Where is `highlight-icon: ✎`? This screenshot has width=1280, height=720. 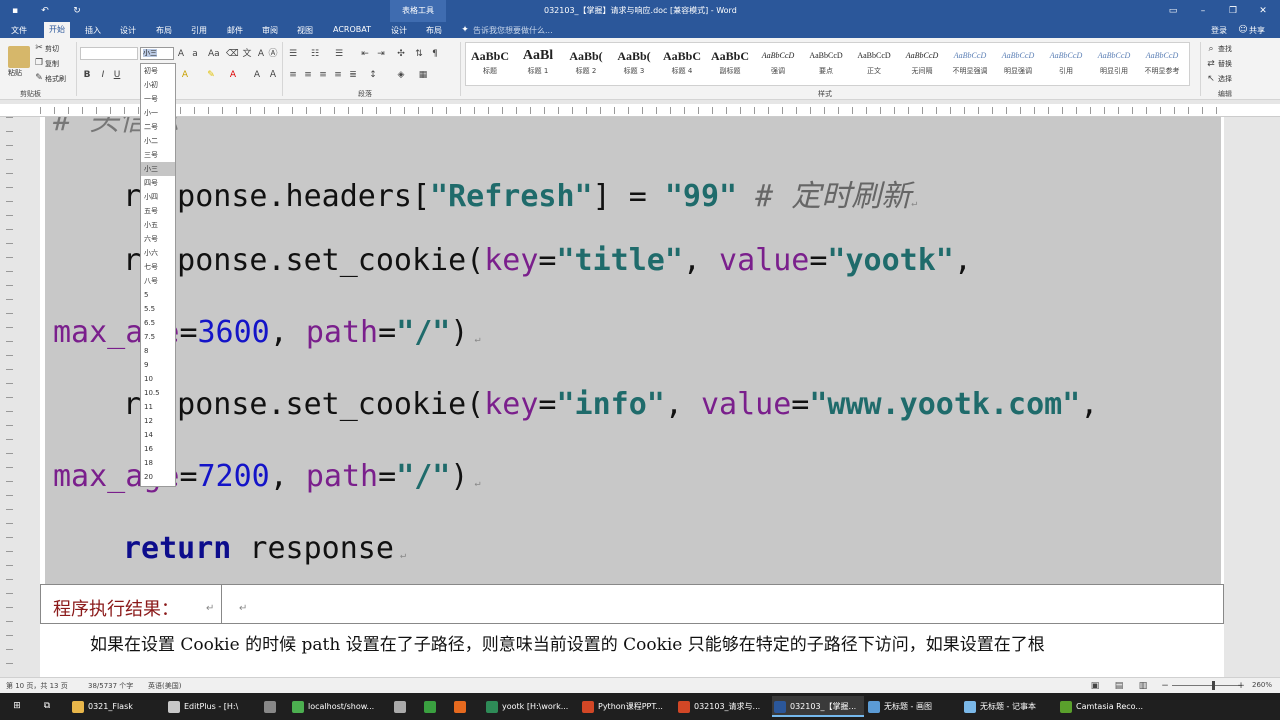 highlight-icon: ✎ is located at coordinates (211, 75).